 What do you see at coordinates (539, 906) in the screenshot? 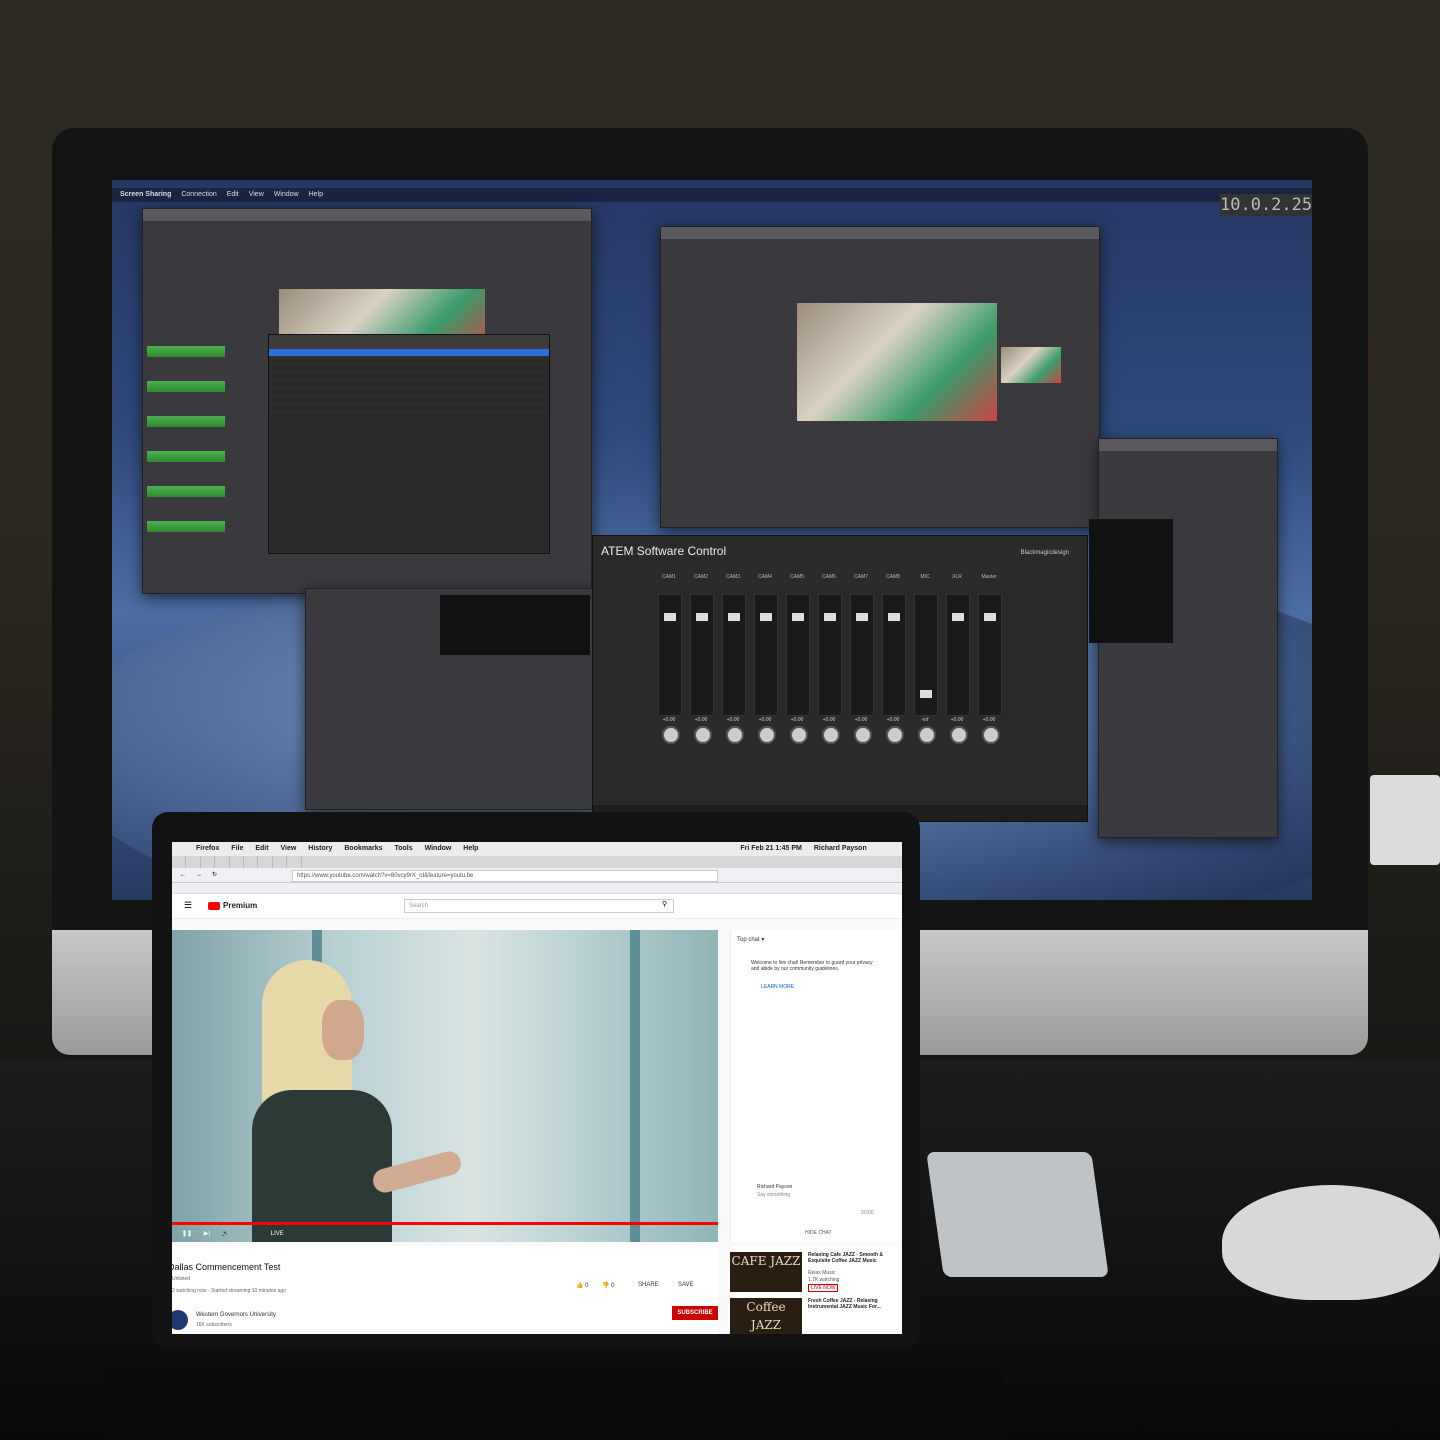
I see `search-input: Search` at bounding box center [539, 906].